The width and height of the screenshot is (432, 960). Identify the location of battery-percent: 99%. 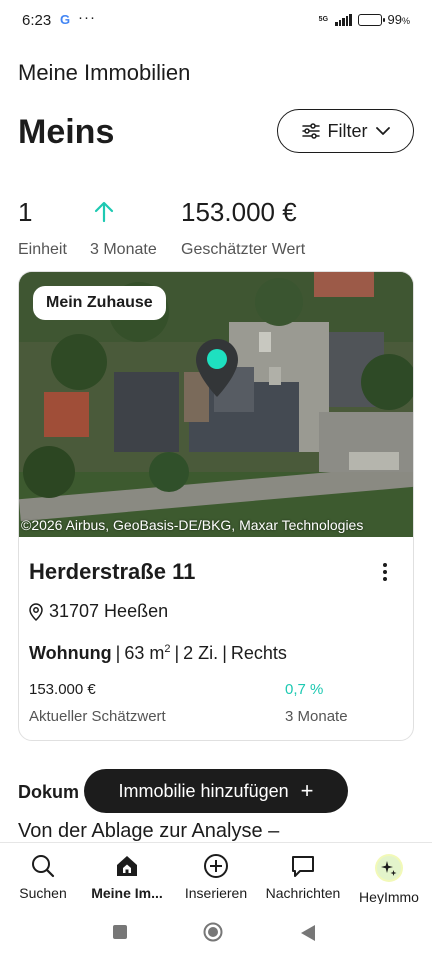
(398, 19).